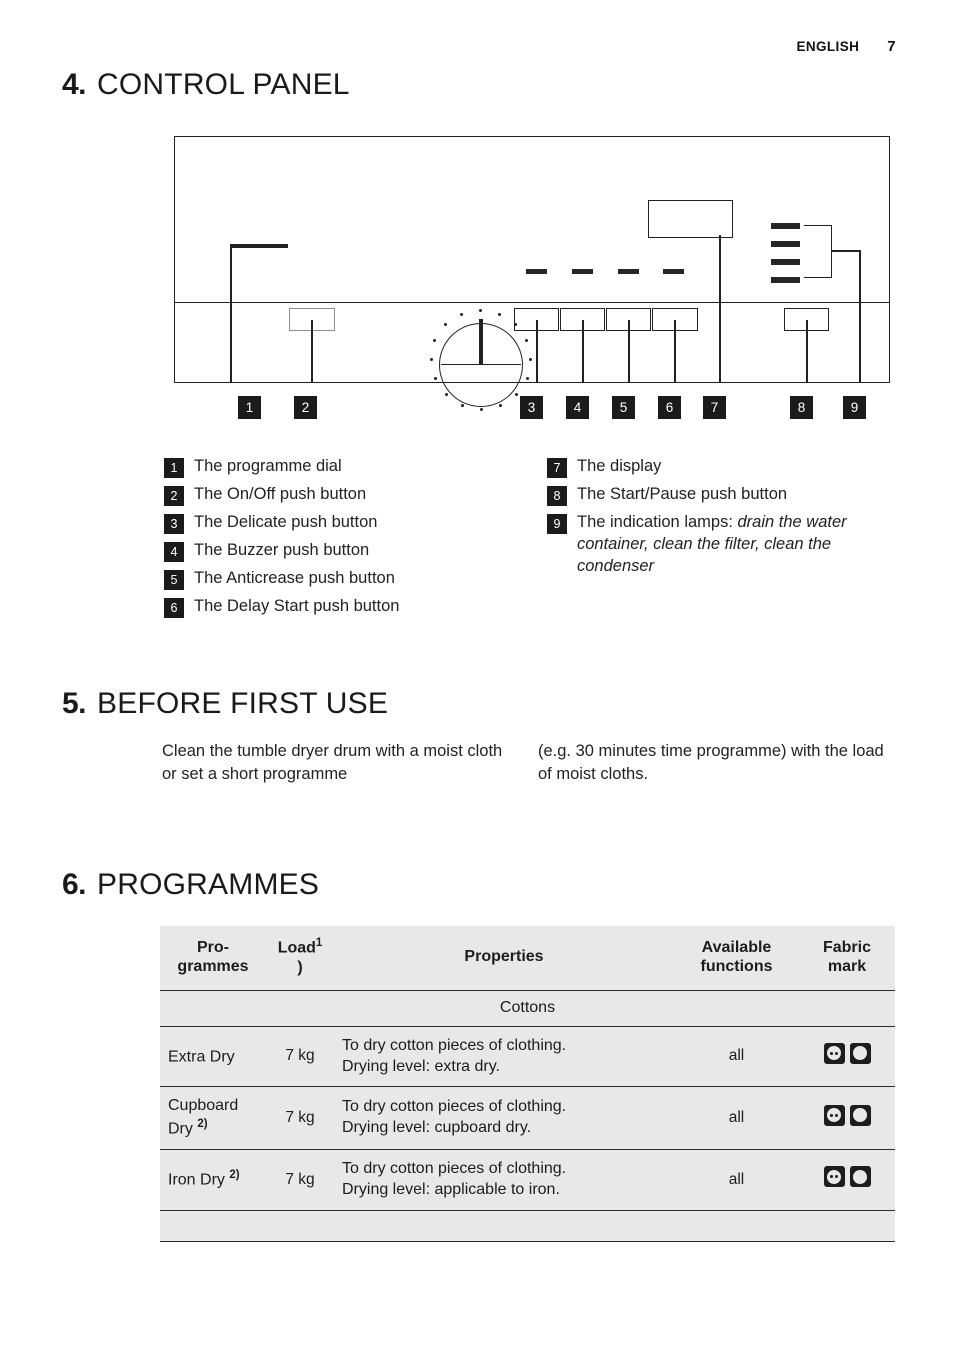  I want to click on legend-item: 6 The Delay Start push button, so click(344, 607).